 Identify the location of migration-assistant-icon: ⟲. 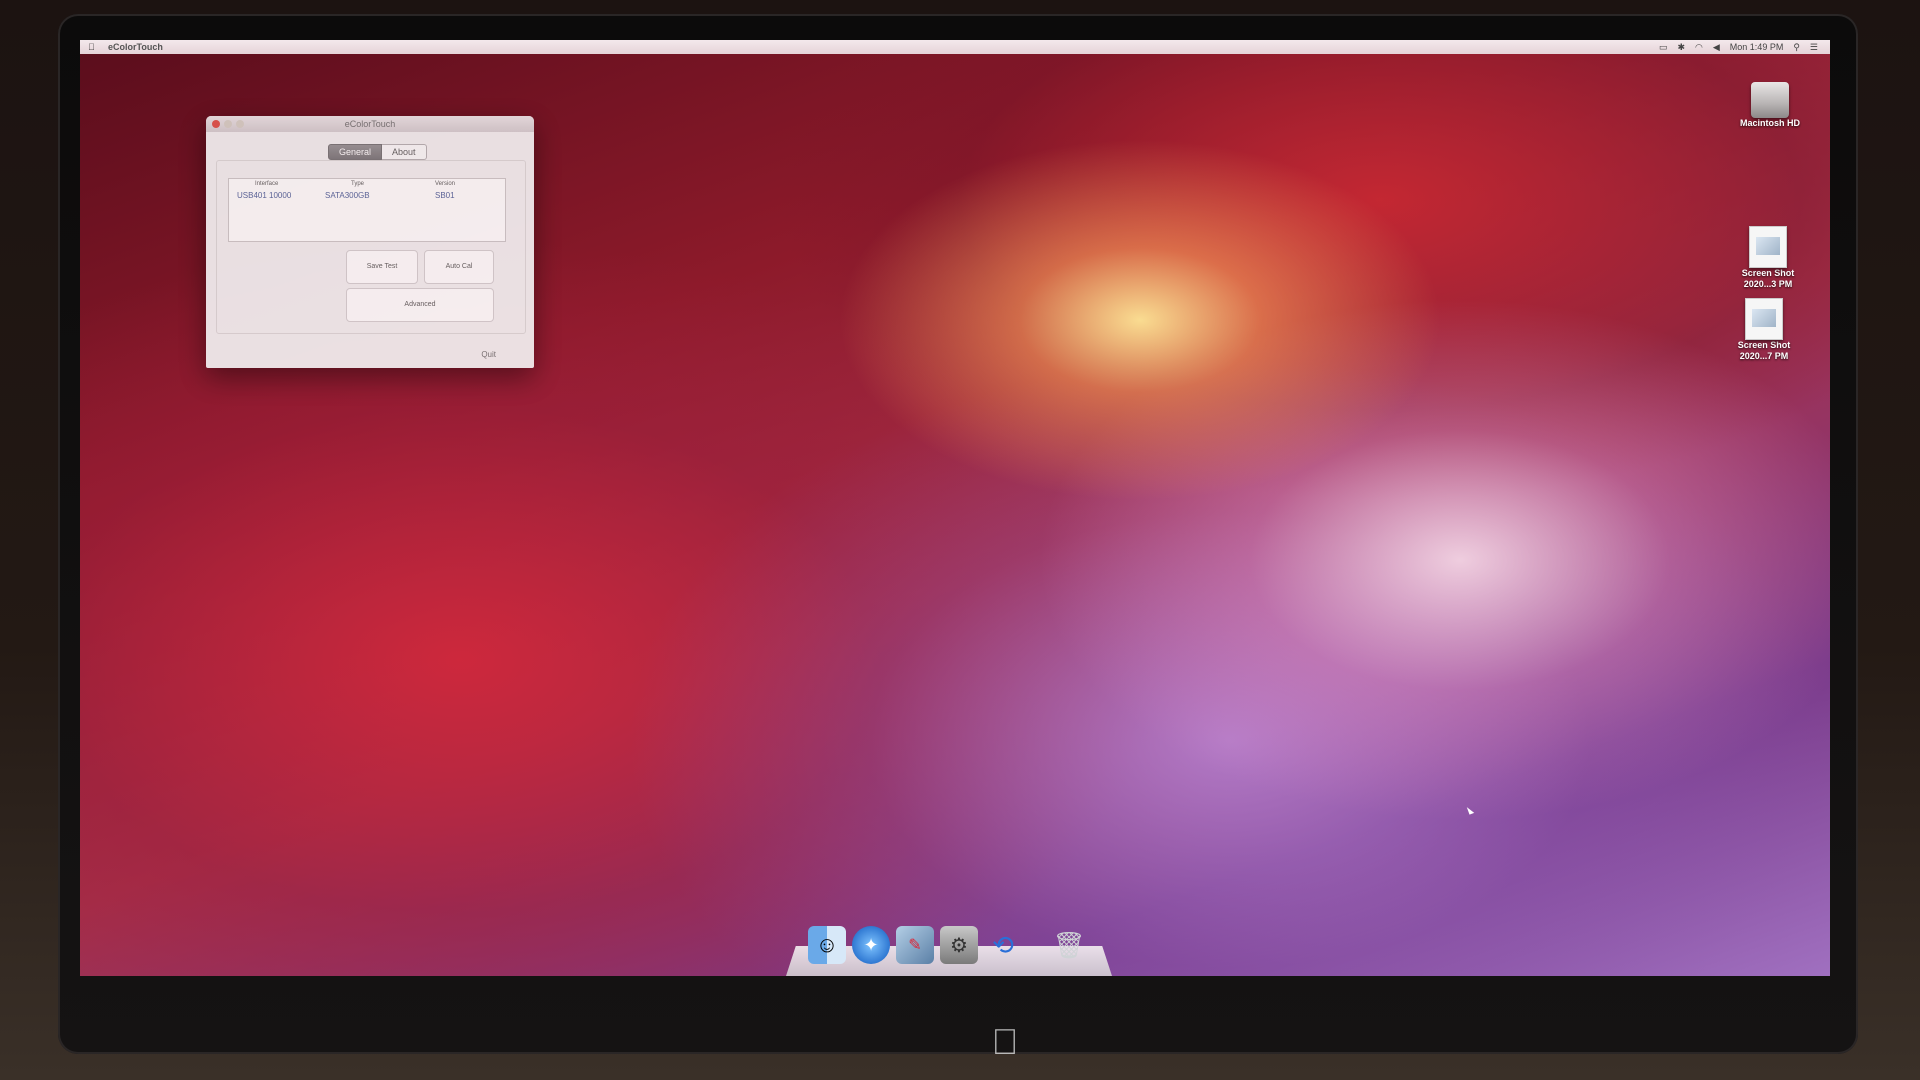
(1003, 945).